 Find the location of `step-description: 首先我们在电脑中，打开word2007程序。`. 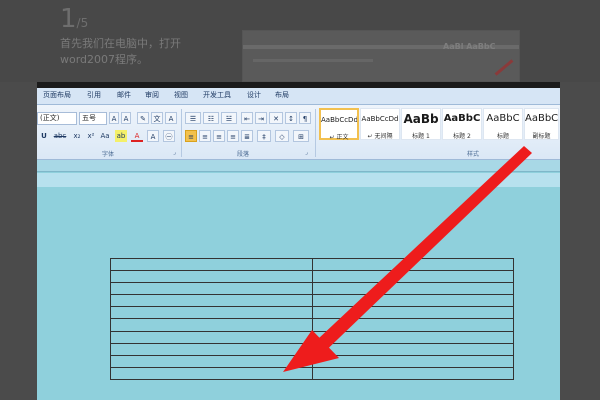

step-description: 首先我们在电脑中，打开word2007程序。 is located at coordinates (120, 51).